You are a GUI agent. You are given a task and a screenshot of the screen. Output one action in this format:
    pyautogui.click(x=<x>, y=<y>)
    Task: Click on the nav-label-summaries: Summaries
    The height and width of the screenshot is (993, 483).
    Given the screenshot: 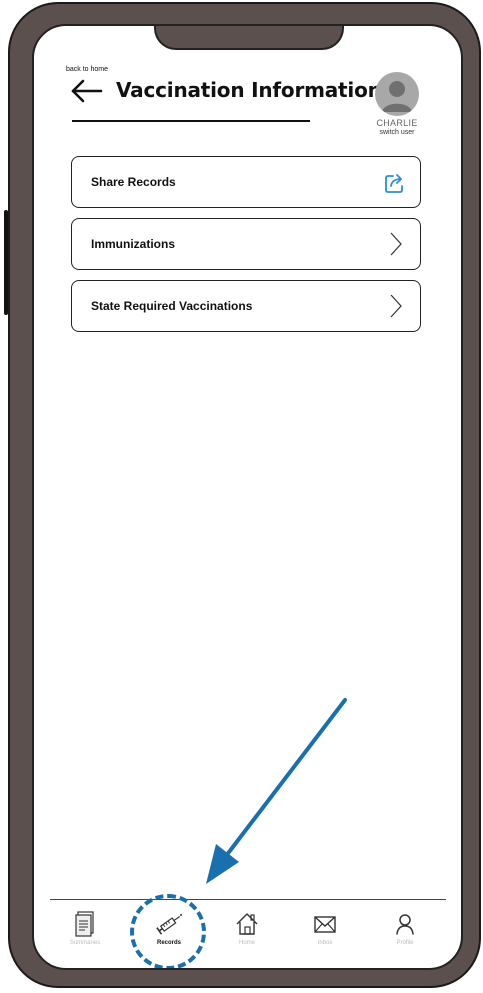 What is the action you would take?
    pyautogui.click(x=85, y=943)
    